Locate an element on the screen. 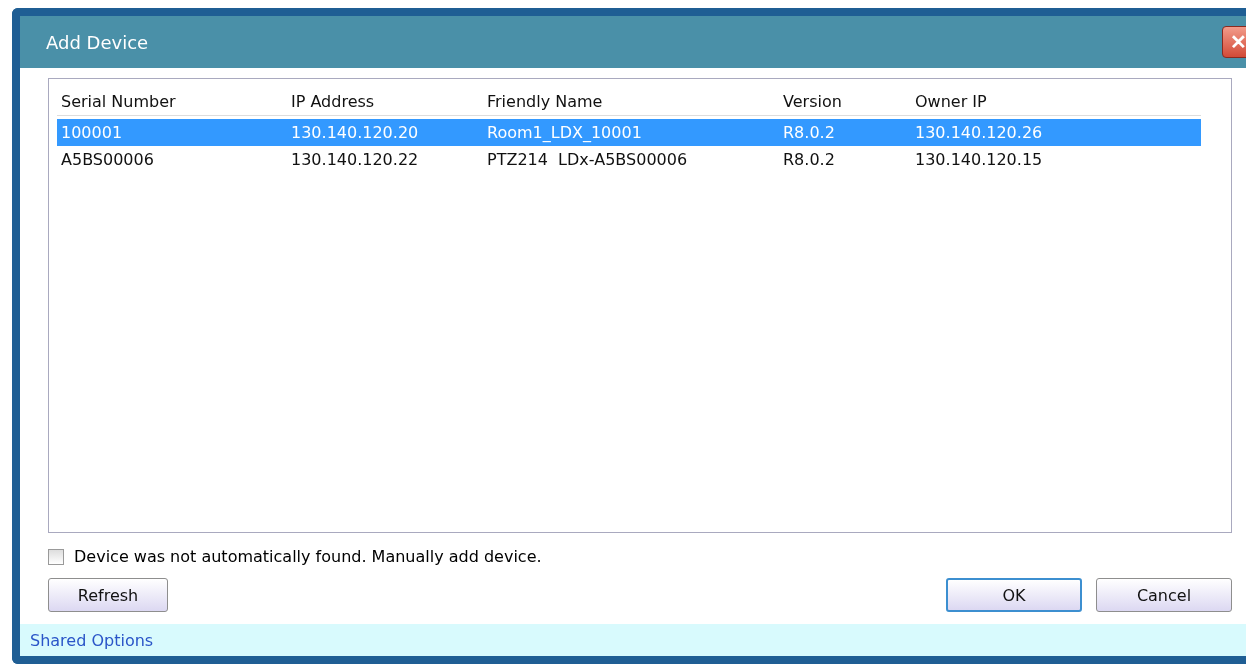  device-row: A5BS00006 130.140.120.22 PTZ214 LDx-A5BS00006 R8.0.2 130.140.120.15 is located at coordinates (629, 159).